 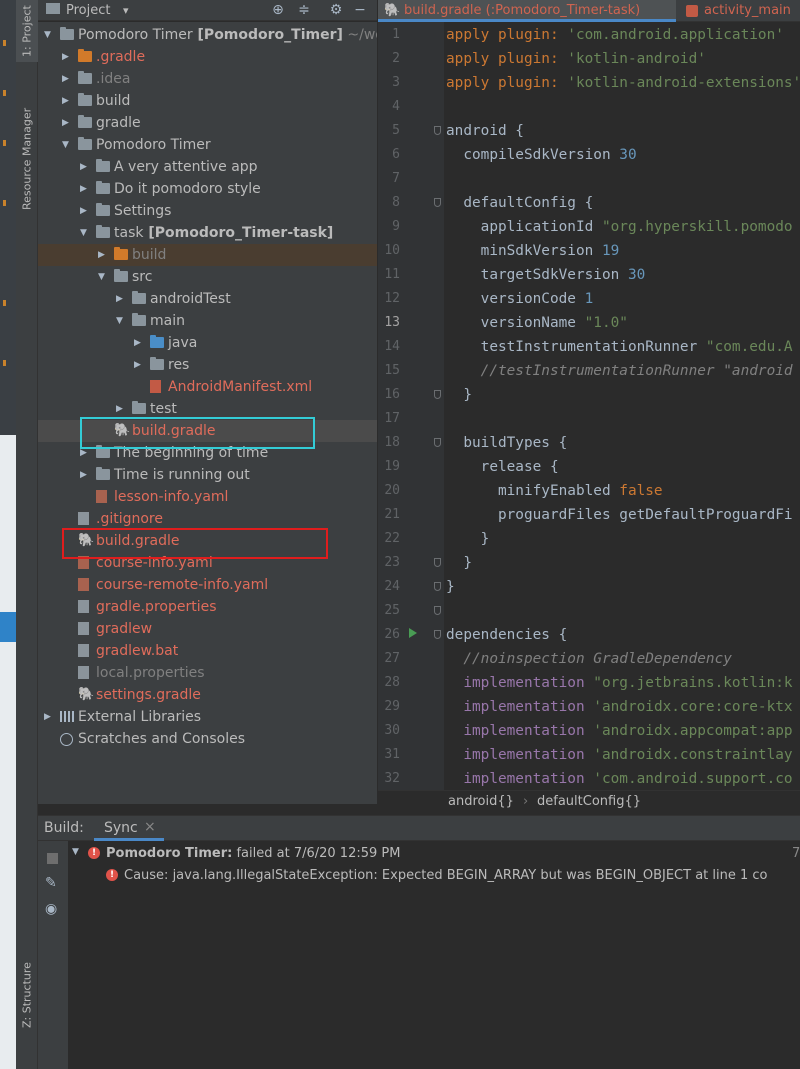 I want to click on crosshair-icon: ⊕, so click(x=278, y=10).